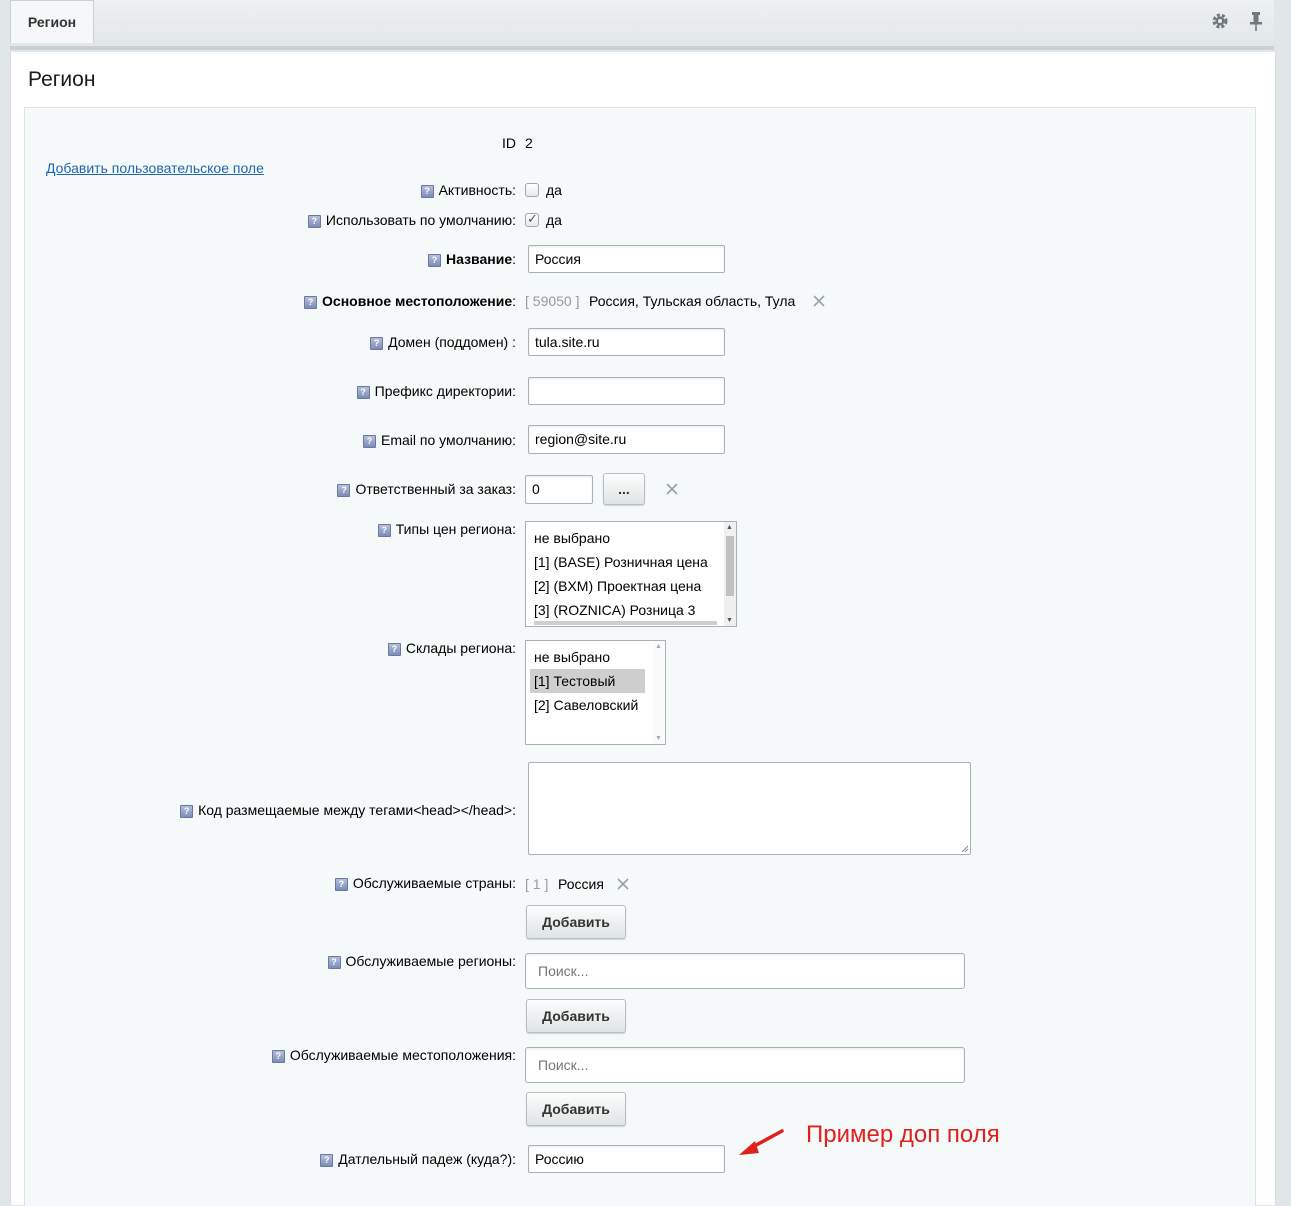 This screenshot has width=1291, height=1206. What do you see at coordinates (730, 566) in the screenshot?
I see `scrollbar-thumb` at bounding box center [730, 566].